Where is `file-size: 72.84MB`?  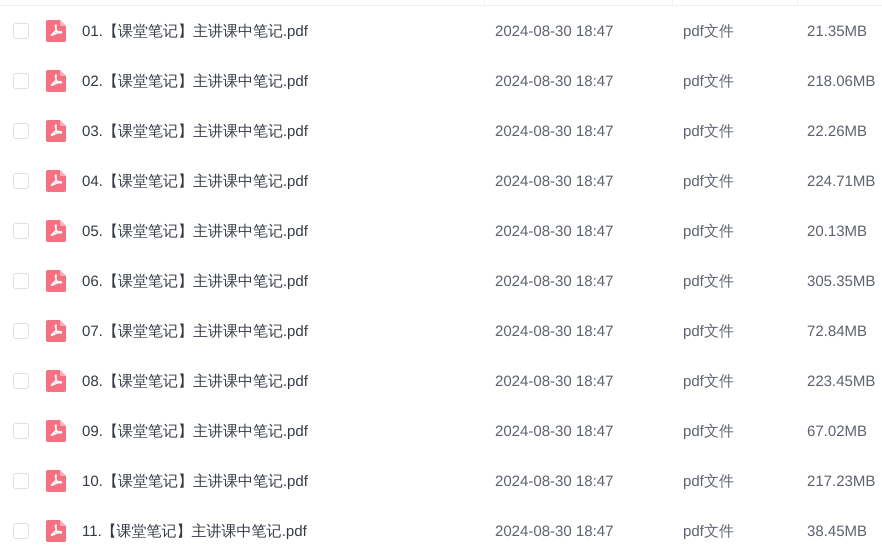 file-size: 72.84MB is located at coordinates (837, 331).